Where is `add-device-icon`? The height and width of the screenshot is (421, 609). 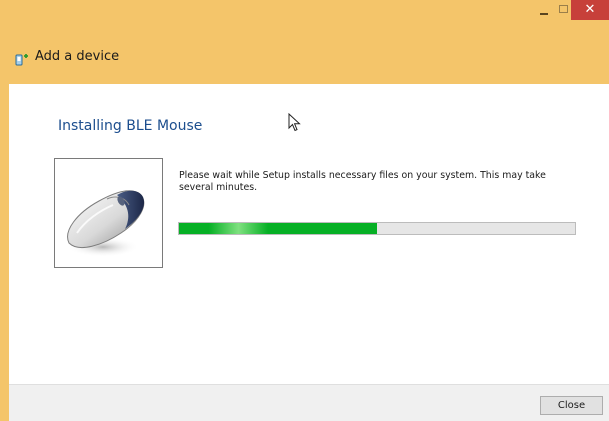
add-device-icon is located at coordinates (21, 60).